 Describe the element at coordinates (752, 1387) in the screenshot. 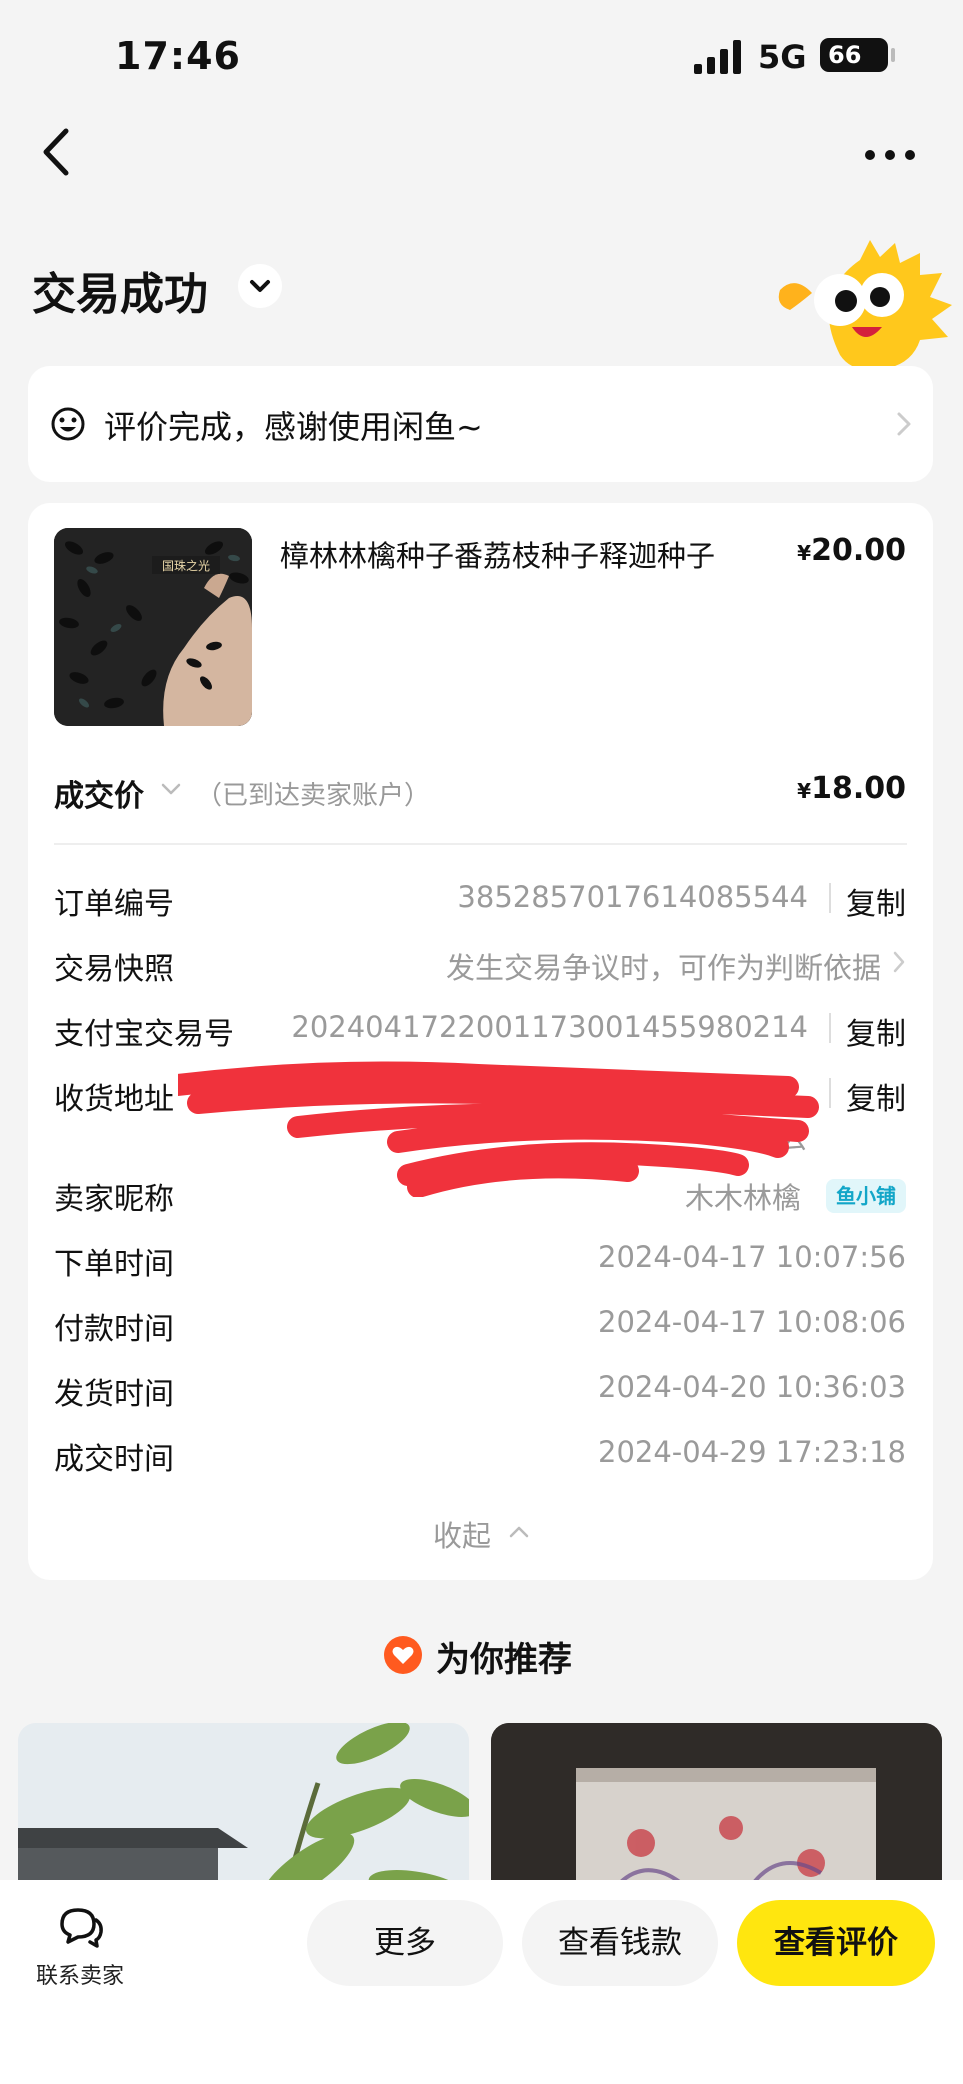

I see `ship-time-value: 2024-04-20 10:36:03` at that location.